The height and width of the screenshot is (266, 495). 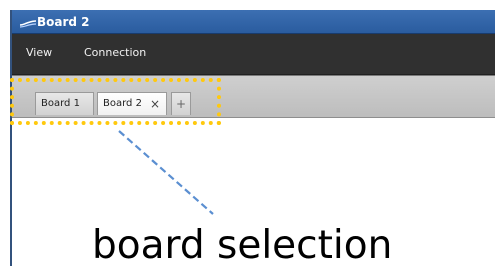 I want to click on title-bar: Board 2, so click(x=253, y=22).